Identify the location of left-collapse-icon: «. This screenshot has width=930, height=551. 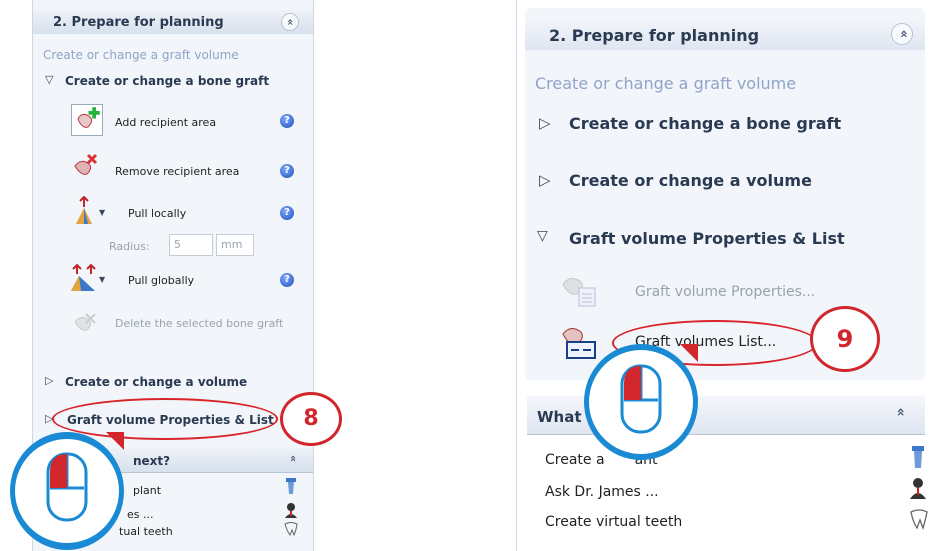
(290, 22).